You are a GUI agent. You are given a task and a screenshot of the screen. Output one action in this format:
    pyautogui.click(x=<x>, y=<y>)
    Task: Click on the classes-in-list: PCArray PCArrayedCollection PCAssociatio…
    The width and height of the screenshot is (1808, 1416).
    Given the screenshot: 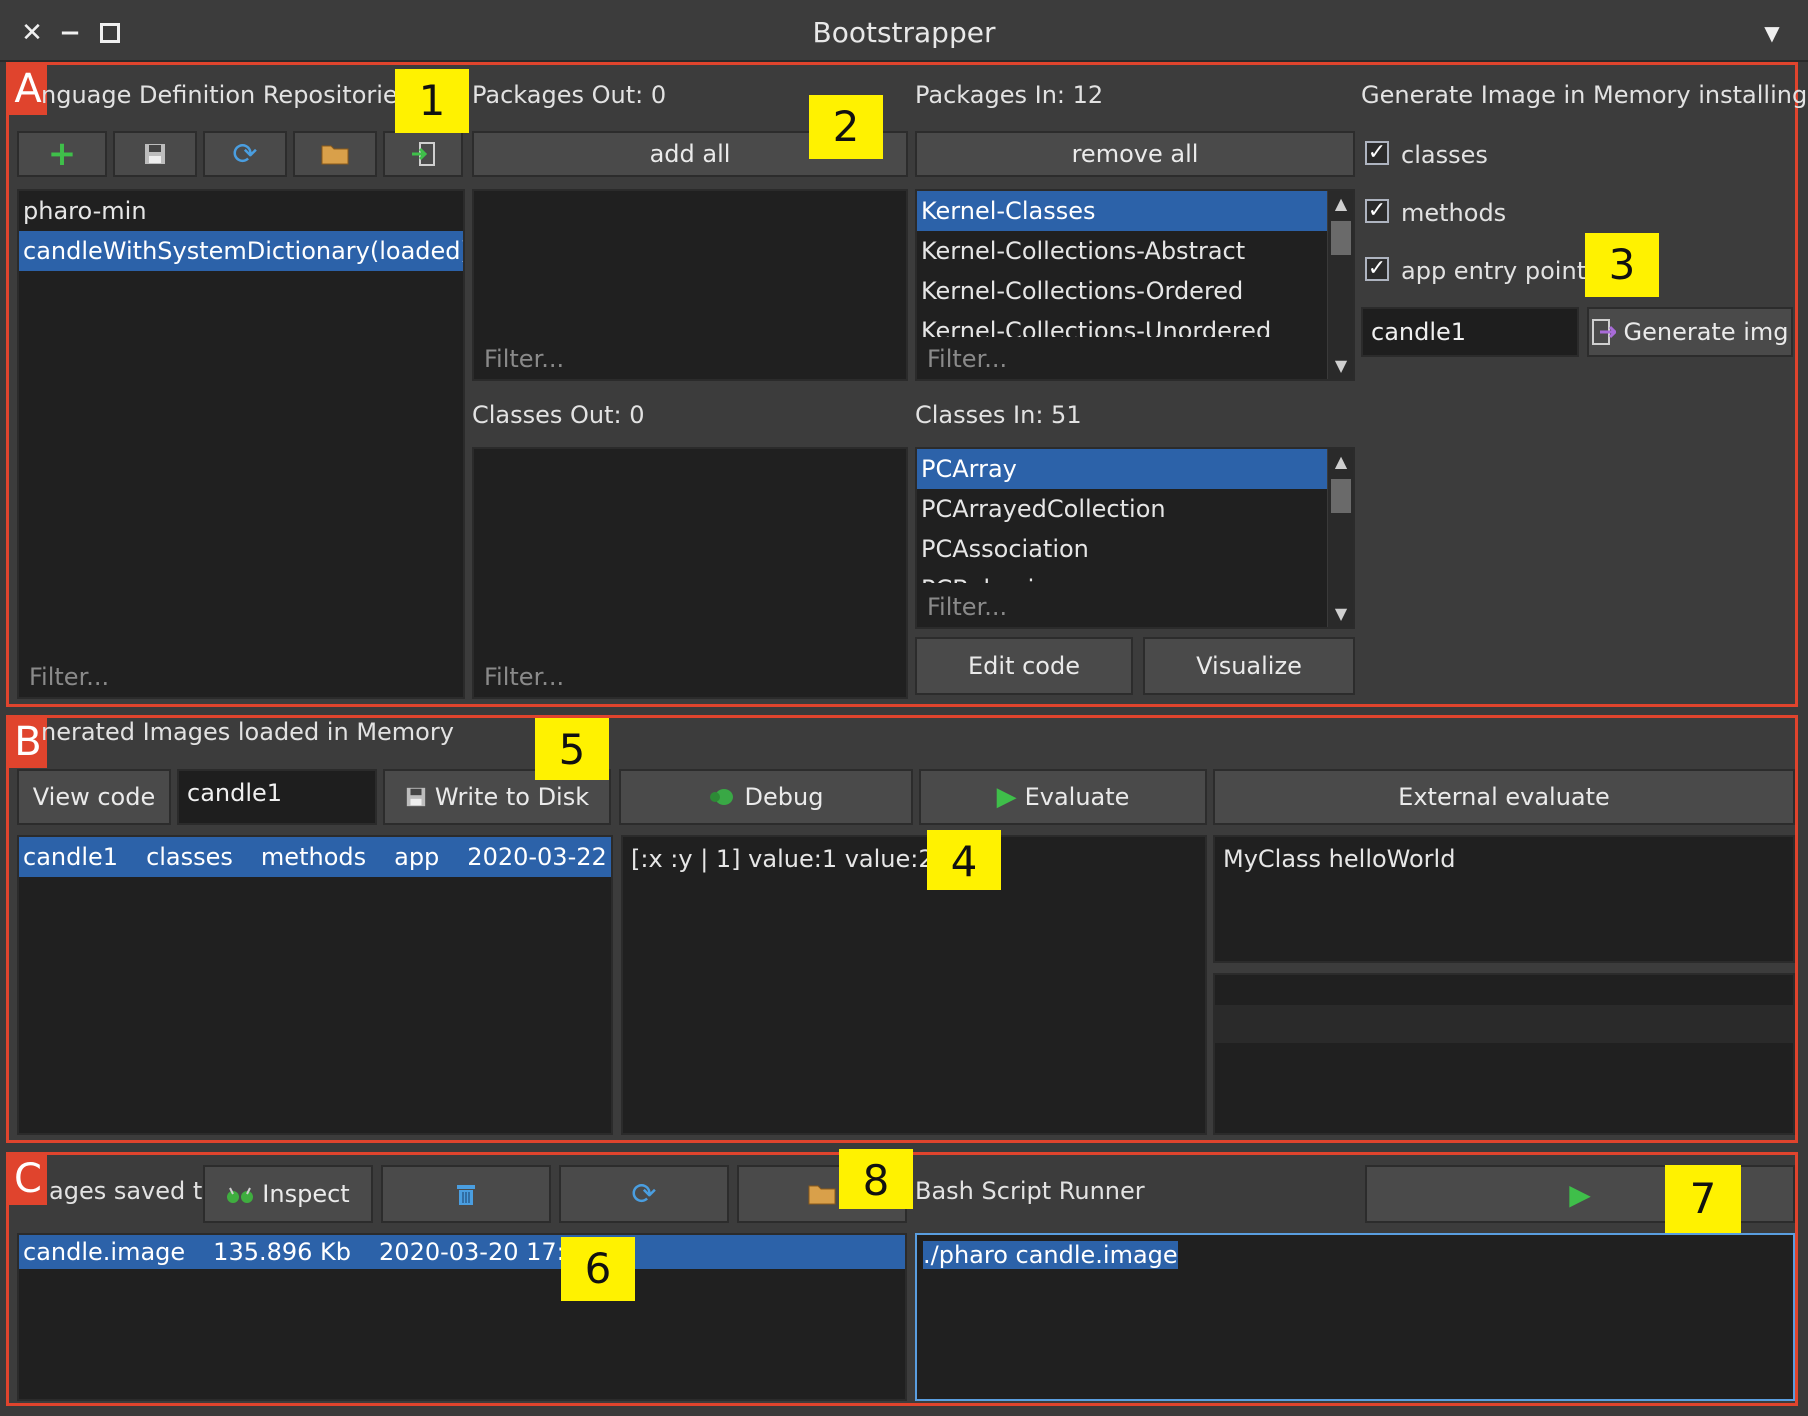 What is the action you would take?
    pyautogui.click(x=1135, y=538)
    